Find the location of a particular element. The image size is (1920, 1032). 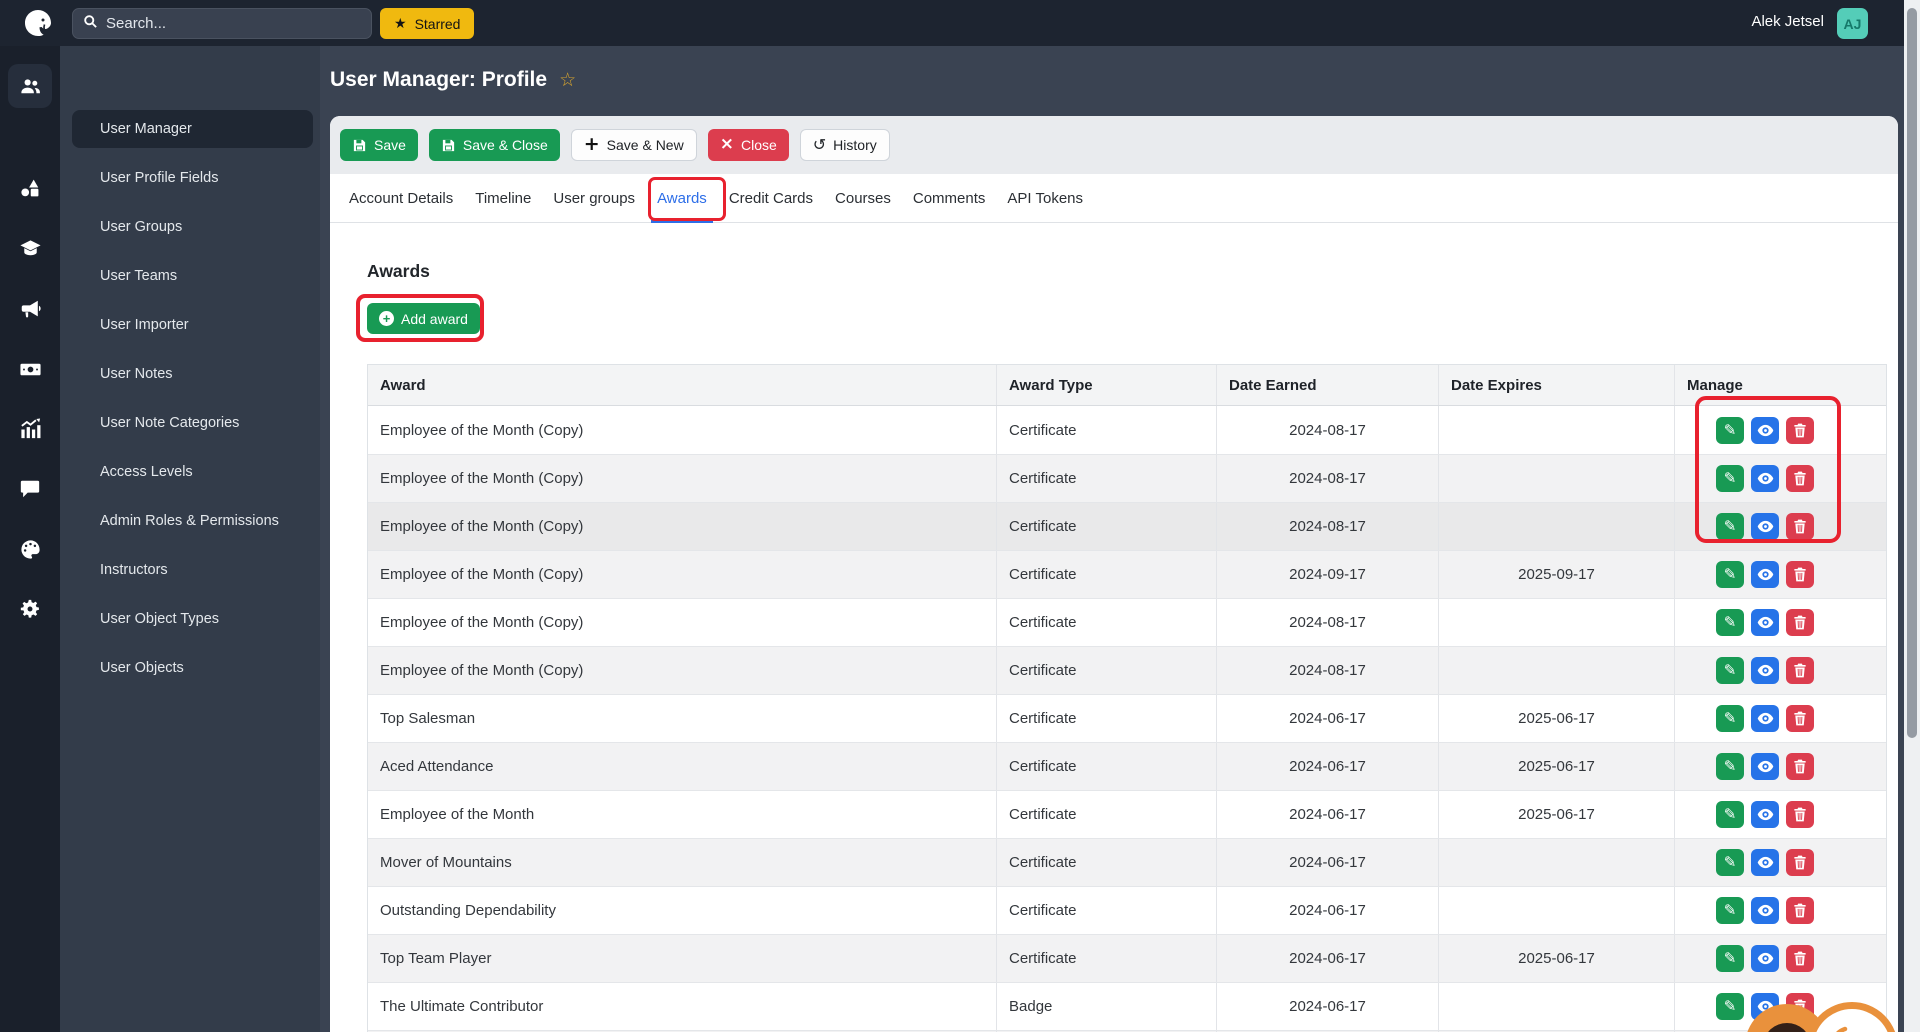

tab-comments: Comments is located at coordinates (949, 198).